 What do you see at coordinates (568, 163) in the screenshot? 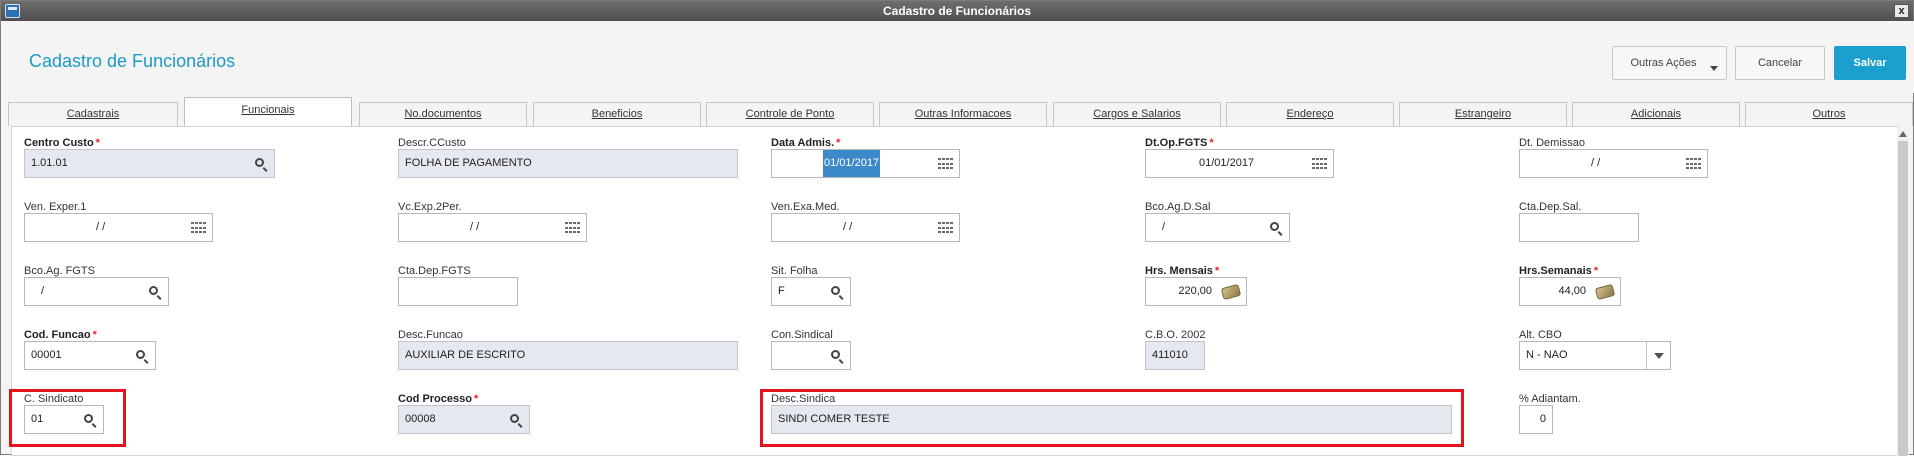
I see `desc-ccusto-input: FOLHA DE PAGAMENTO` at bounding box center [568, 163].